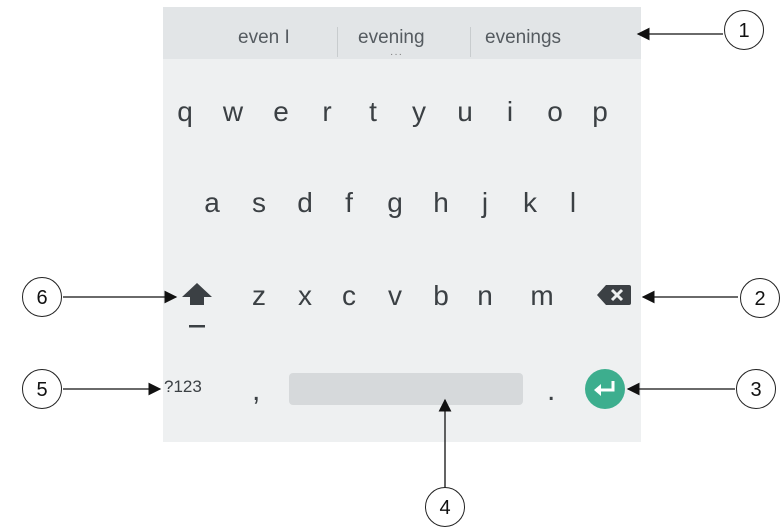 Image resolution: width=783 pixels, height=532 pixels. What do you see at coordinates (445, 507) in the screenshot?
I see `callout-4: 4` at bounding box center [445, 507].